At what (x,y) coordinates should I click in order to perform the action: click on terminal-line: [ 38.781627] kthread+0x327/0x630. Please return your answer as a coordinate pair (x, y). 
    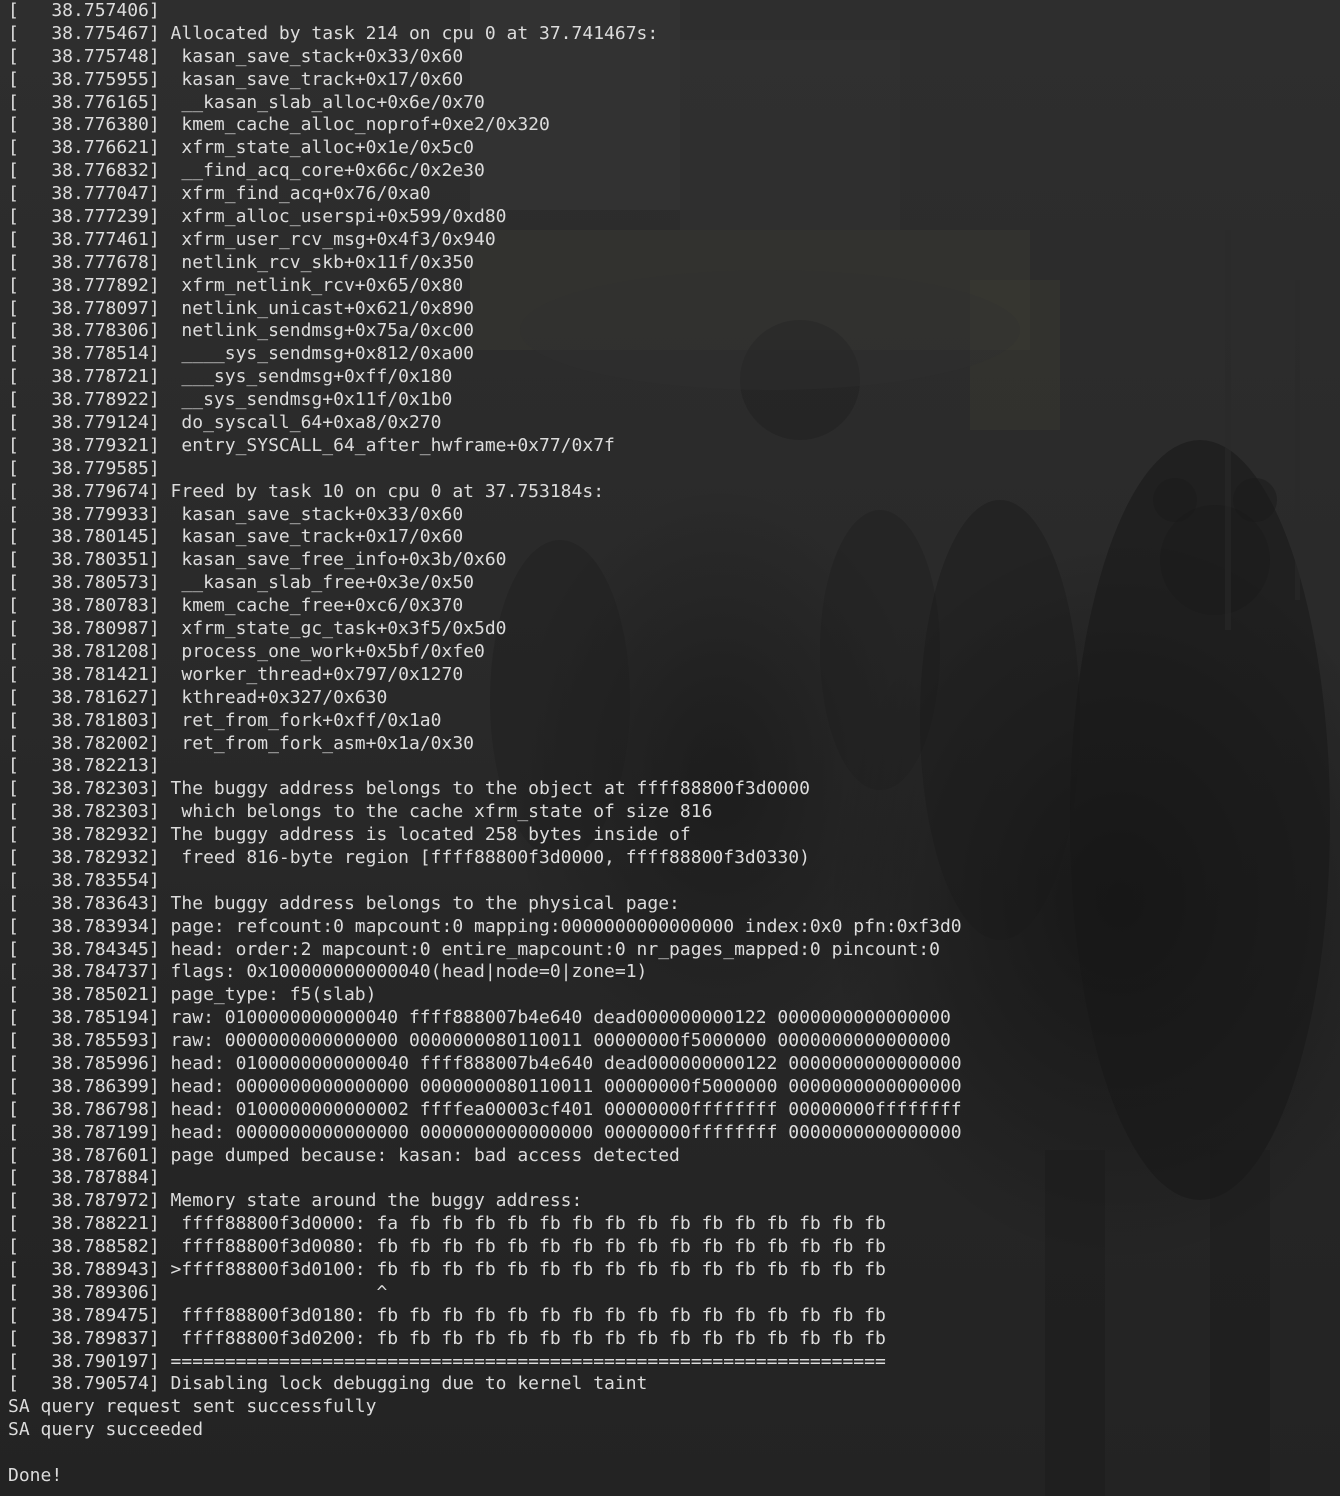
    Looking at the image, I should click on (198, 697).